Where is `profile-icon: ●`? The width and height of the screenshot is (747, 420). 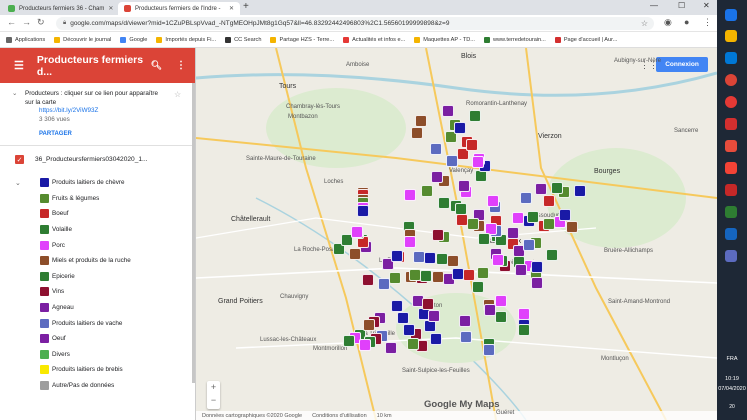
profile-icon: ● is located at coordinates (686, 22).